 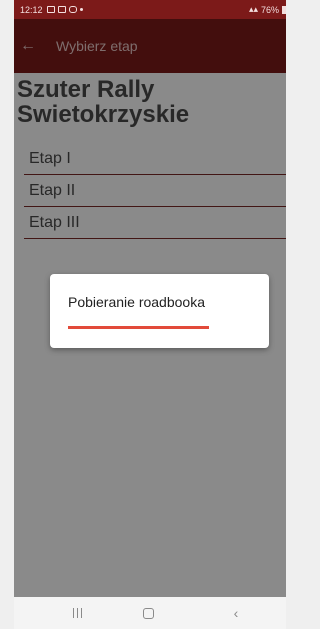 I want to click on progress-bar, so click(x=138, y=327).